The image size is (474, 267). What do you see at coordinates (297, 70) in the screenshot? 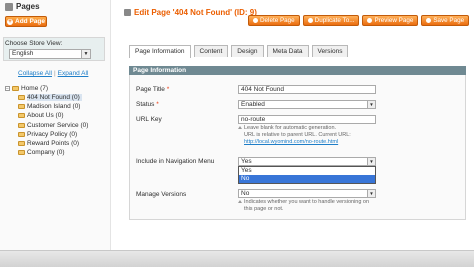
I see `section-header: Page Information` at bounding box center [297, 70].